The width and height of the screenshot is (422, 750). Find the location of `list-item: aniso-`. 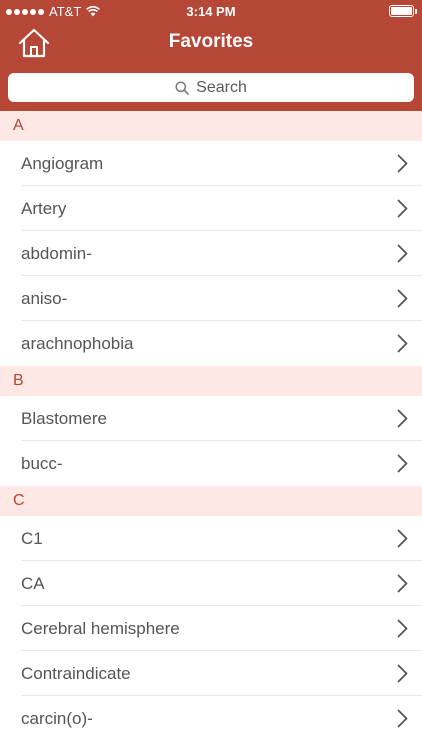

list-item: aniso- is located at coordinates (211, 298).